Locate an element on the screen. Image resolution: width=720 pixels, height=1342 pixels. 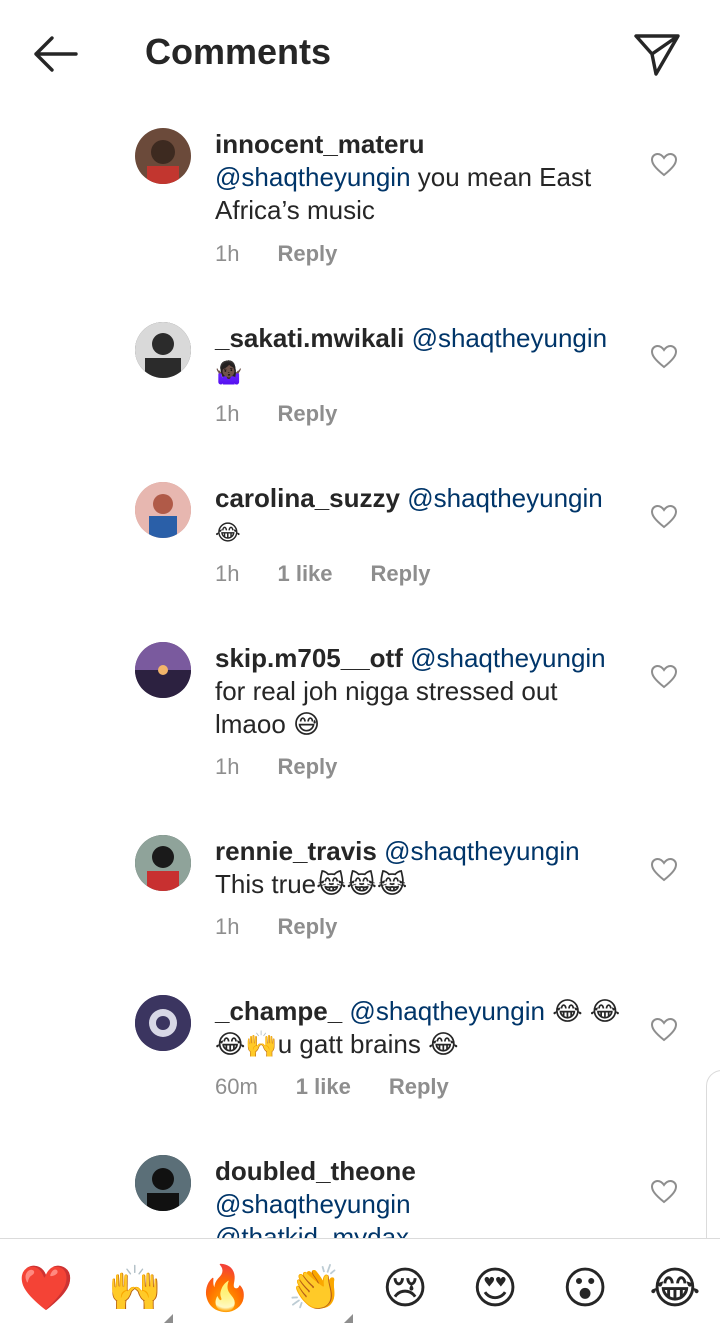
header-bar: Comments is located at coordinates (360, 53).